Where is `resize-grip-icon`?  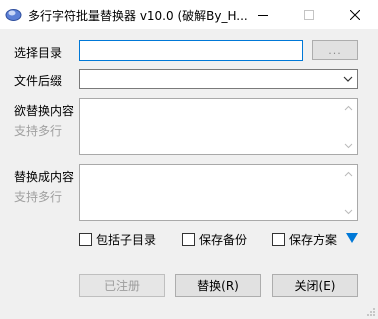 resize-grip-icon is located at coordinates (371, 312).